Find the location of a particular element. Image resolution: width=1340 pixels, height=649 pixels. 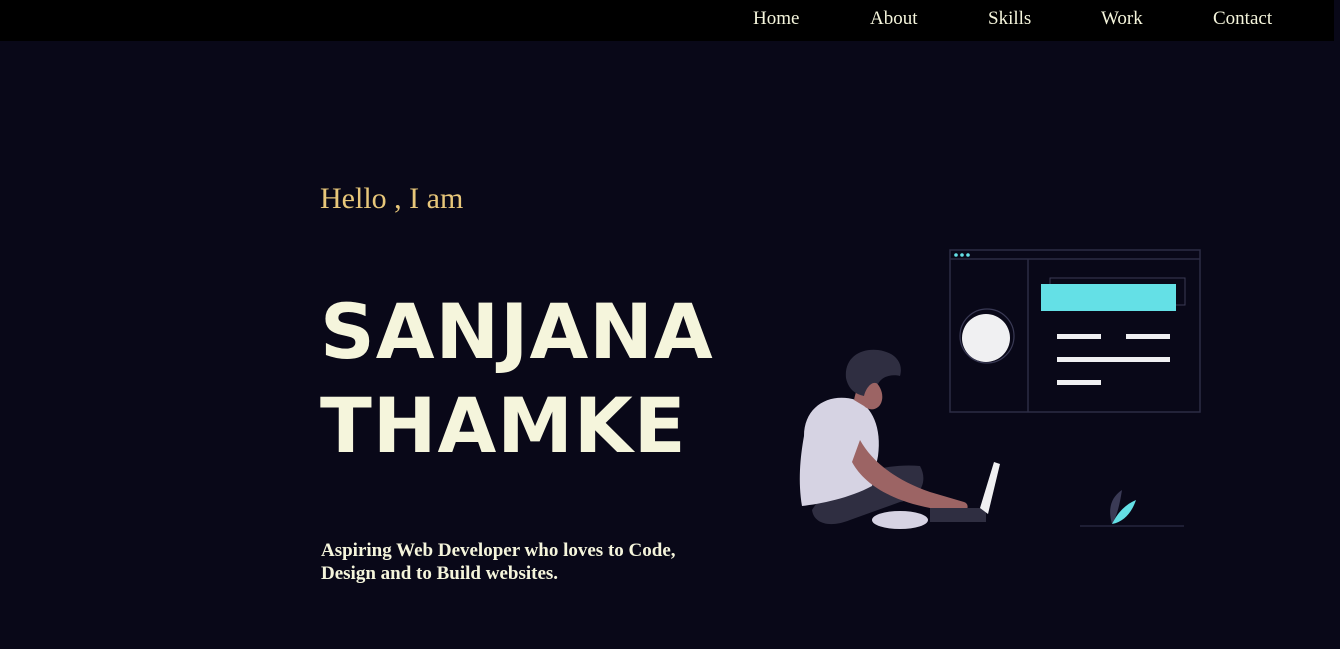

nav-link-home: Home is located at coordinates (776, 19).